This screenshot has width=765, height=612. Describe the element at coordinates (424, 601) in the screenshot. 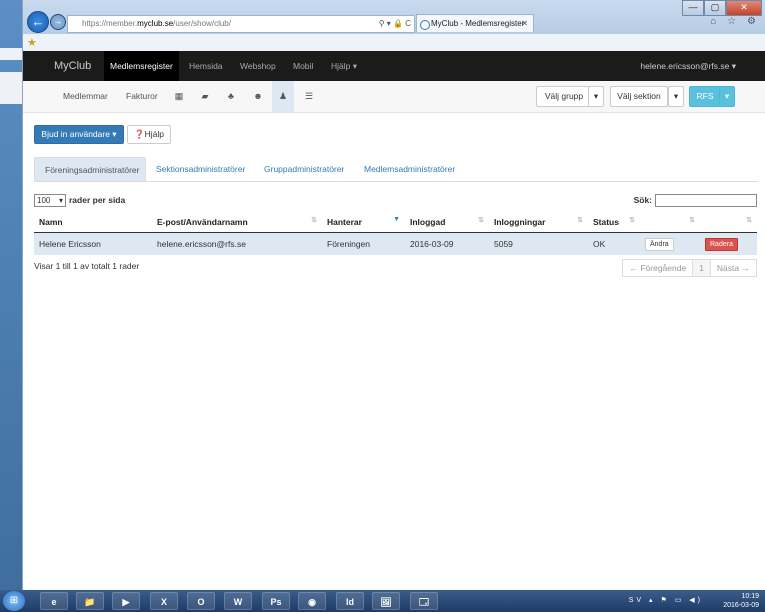

I see `window-taskbar-icon: 🗔` at that location.